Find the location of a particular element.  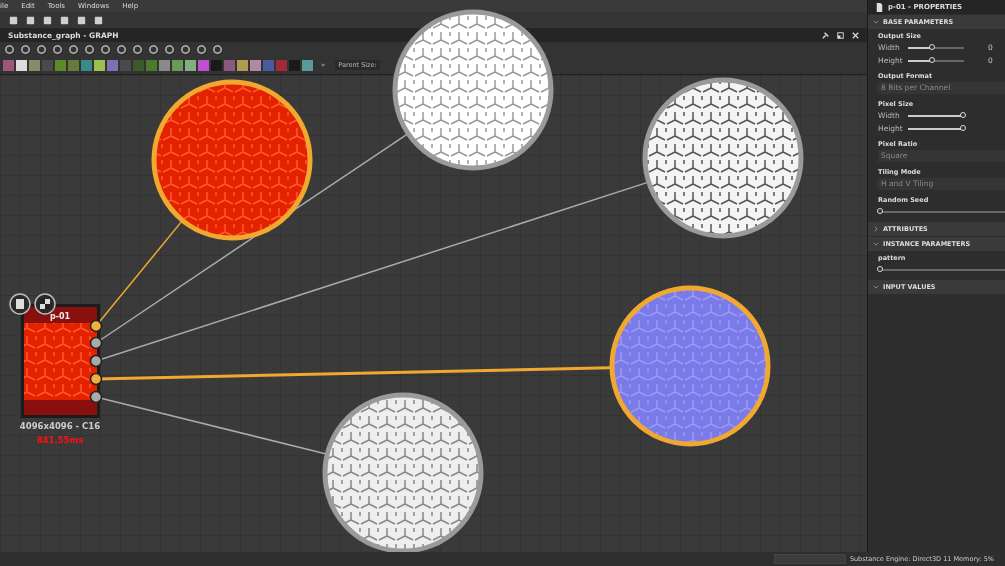

float-icon is located at coordinates (840, 35).